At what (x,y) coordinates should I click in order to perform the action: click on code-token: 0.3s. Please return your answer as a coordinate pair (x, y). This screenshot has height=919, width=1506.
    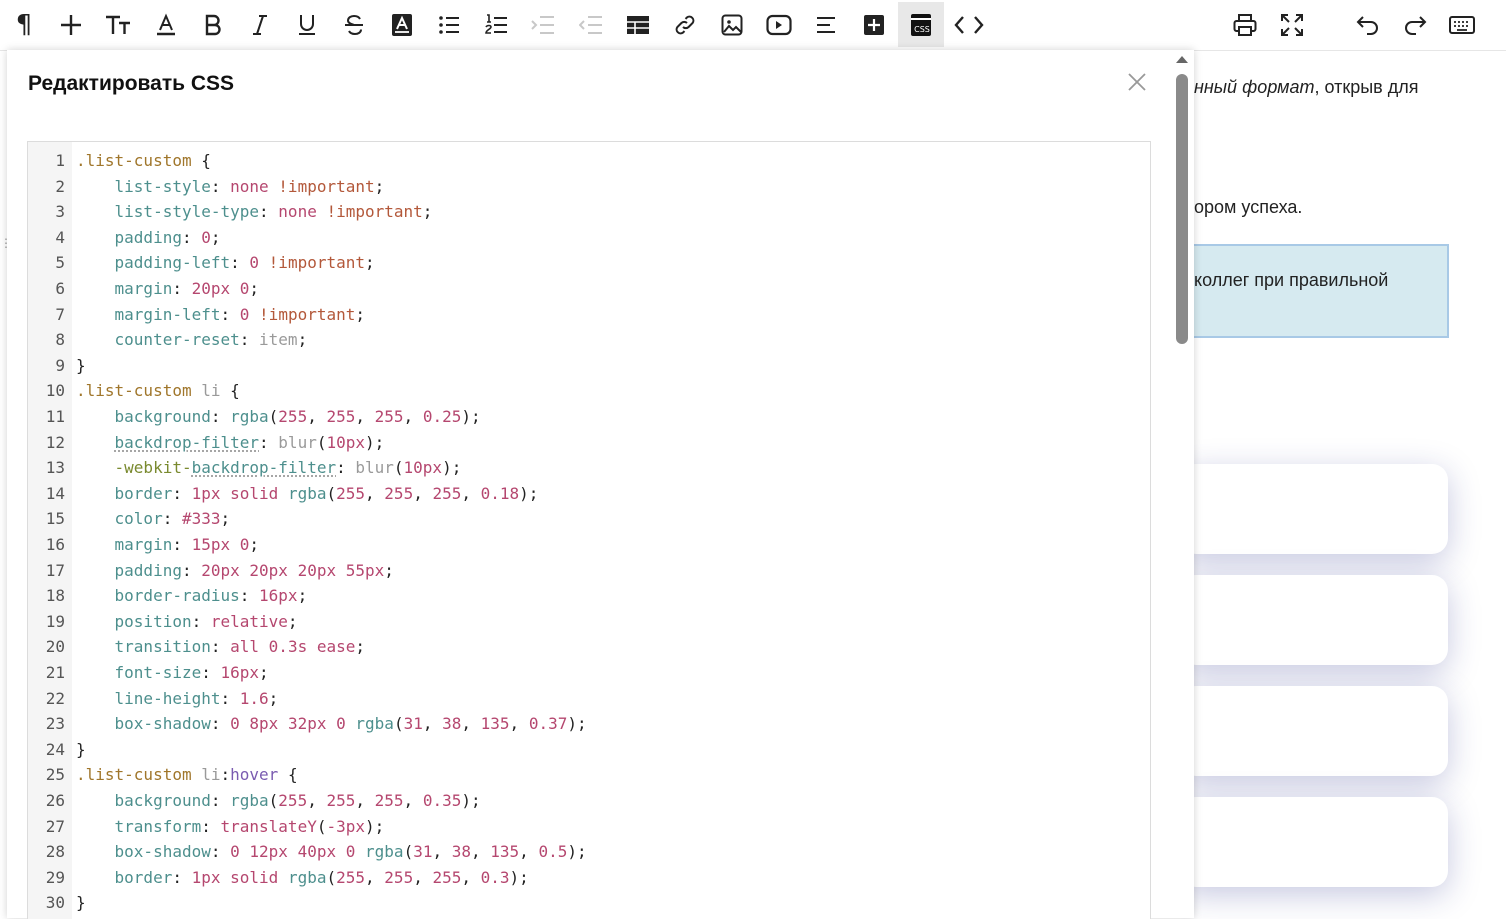
    Looking at the image, I should click on (288, 647).